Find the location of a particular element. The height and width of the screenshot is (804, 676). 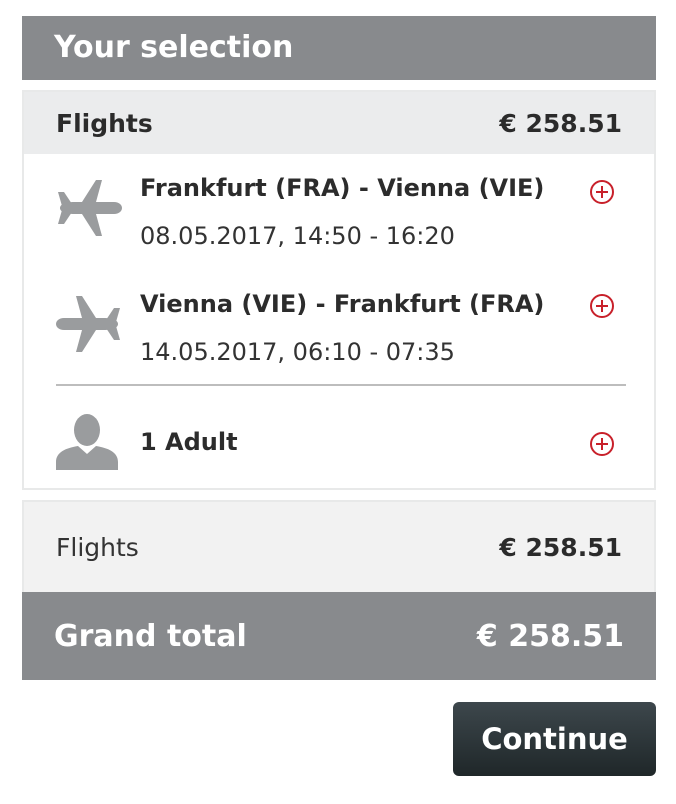

grand-total-row: Grand total € 258.51 is located at coordinates (339, 636).